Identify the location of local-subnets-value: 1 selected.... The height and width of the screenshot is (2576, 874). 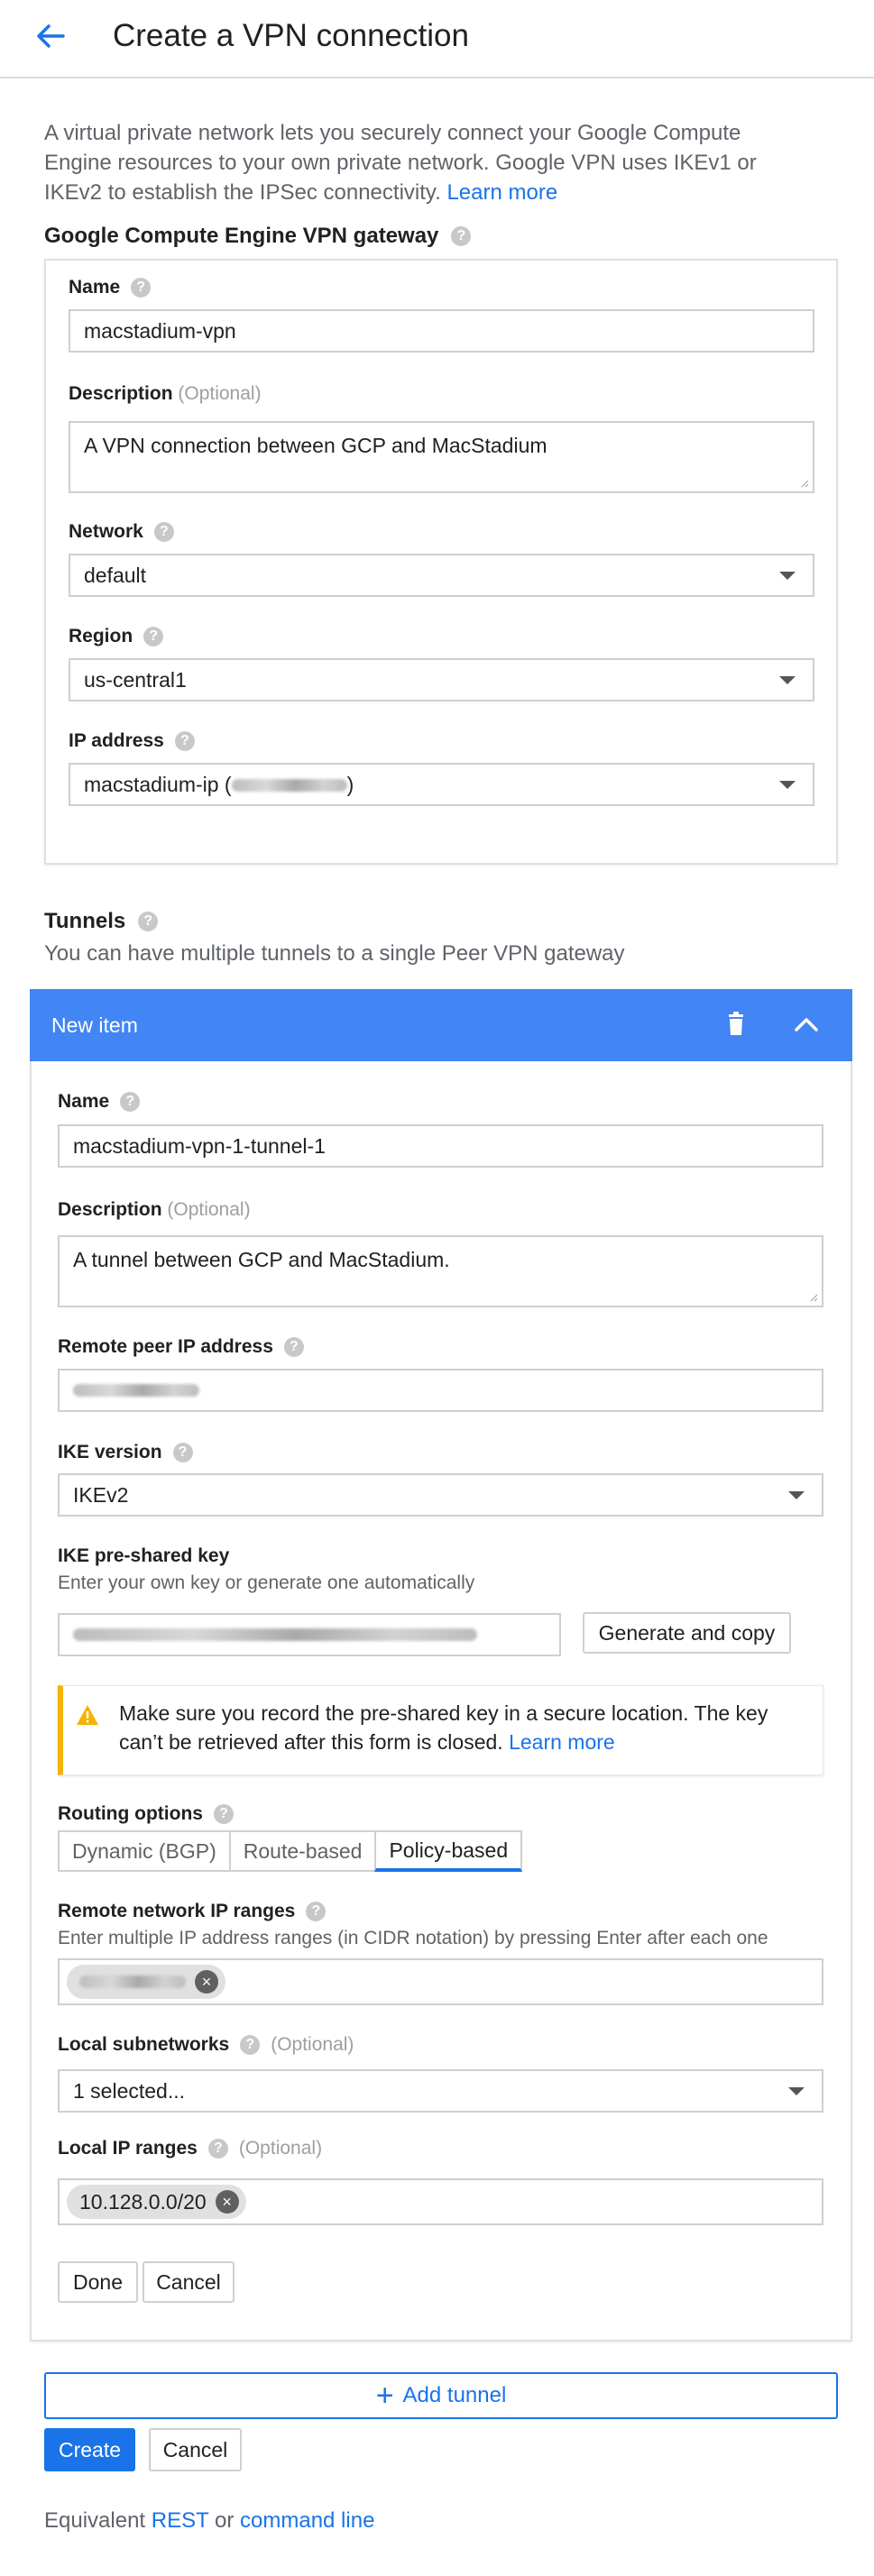
(129, 2090).